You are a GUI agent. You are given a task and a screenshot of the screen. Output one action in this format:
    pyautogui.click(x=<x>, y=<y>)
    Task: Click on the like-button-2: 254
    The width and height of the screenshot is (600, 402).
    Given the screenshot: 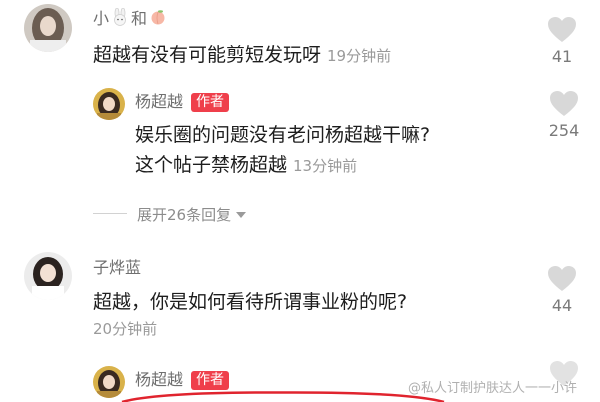 What is the action you would take?
    pyautogui.click(x=564, y=115)
    